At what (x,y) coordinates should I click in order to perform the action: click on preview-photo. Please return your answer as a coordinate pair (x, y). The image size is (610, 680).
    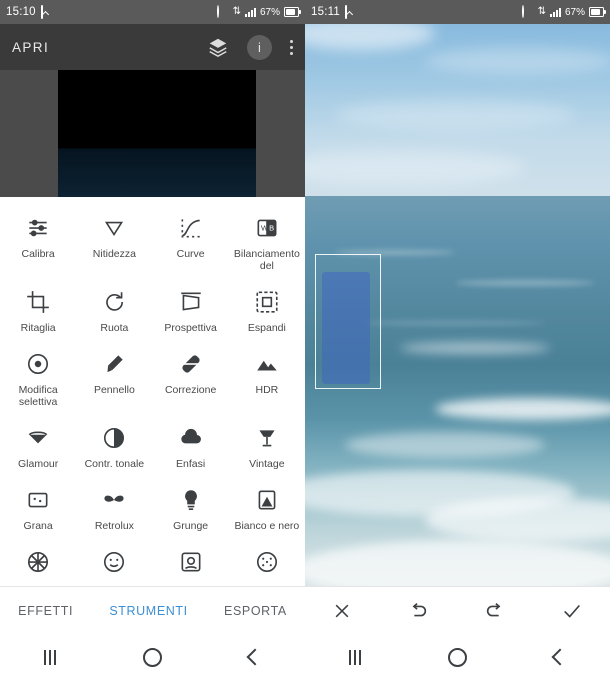
    Looking at the image, I should click on (157, 133).